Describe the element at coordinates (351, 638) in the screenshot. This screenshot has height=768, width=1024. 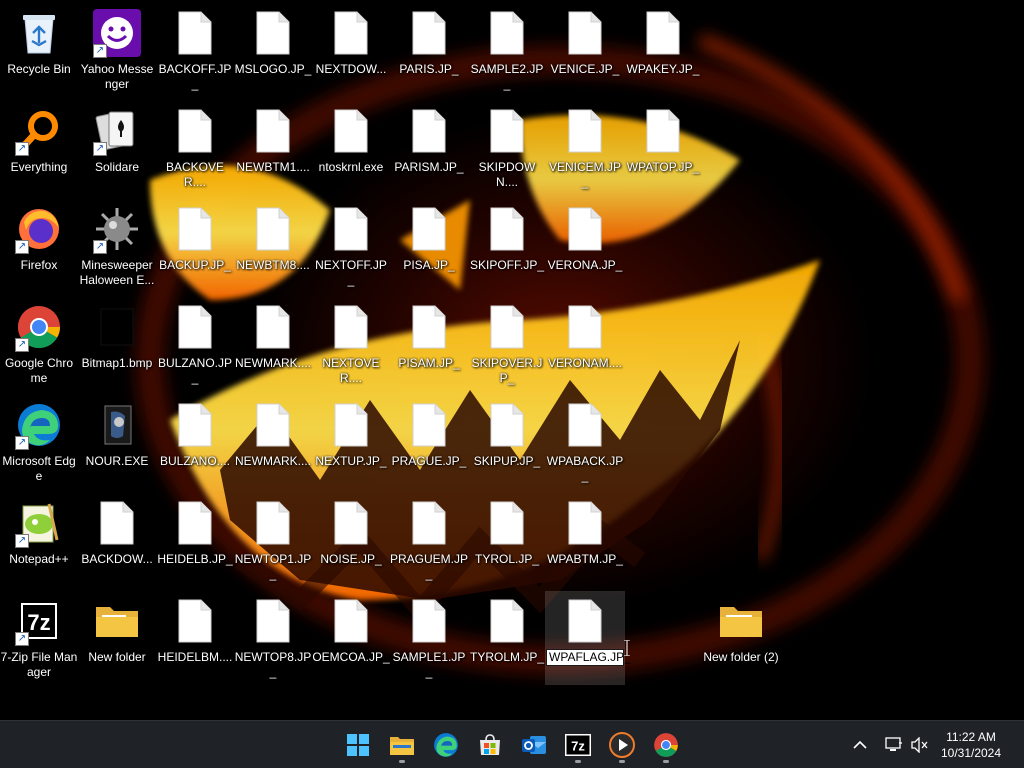
I see `desktop-icon-file: OEMCOA.JP_` at that location.